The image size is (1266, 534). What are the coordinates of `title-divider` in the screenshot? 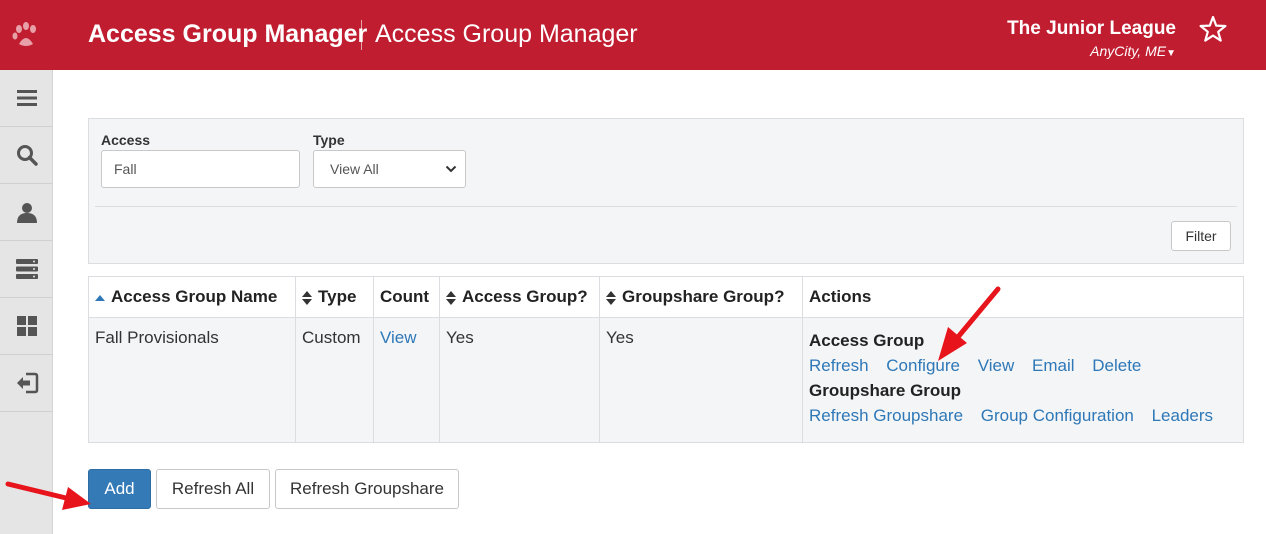 It's located at (361, 35).